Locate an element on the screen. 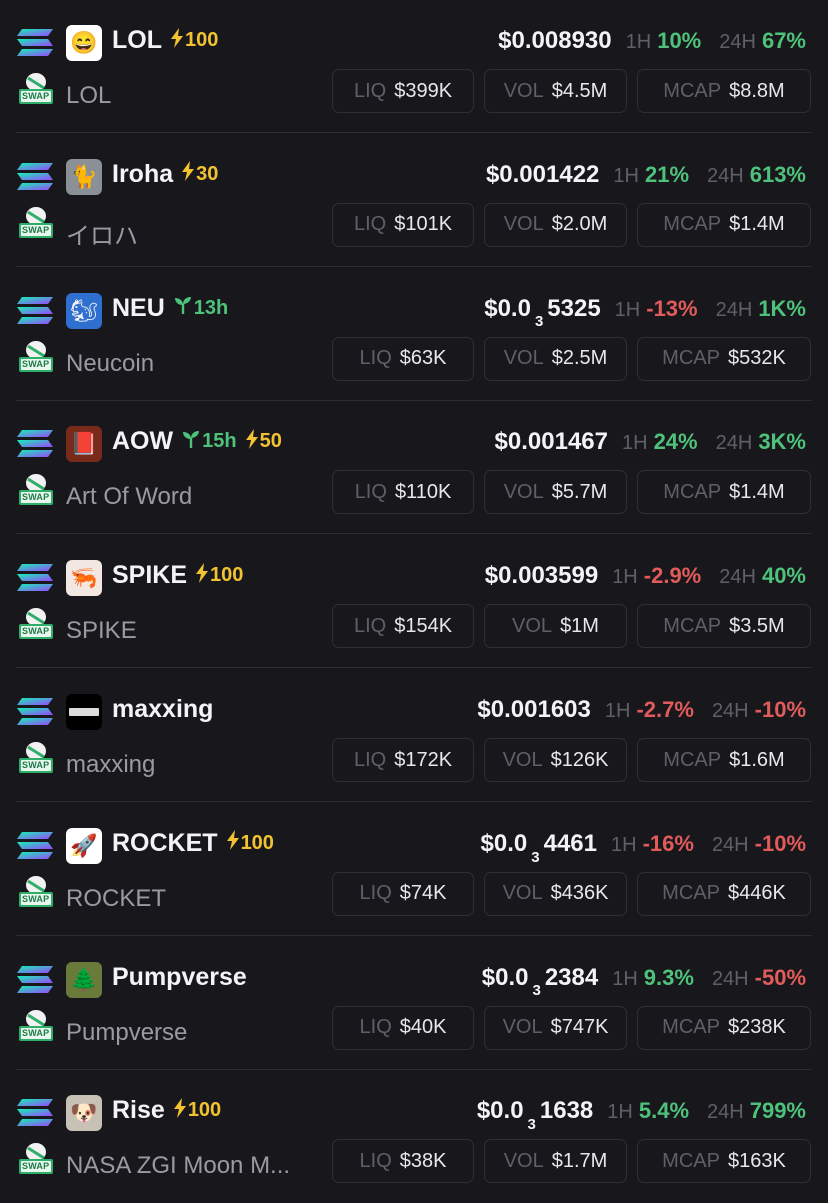 The width and height of the screenshot is (828, 1203). h24-change: 1K% is located at coordinates (782, 308).